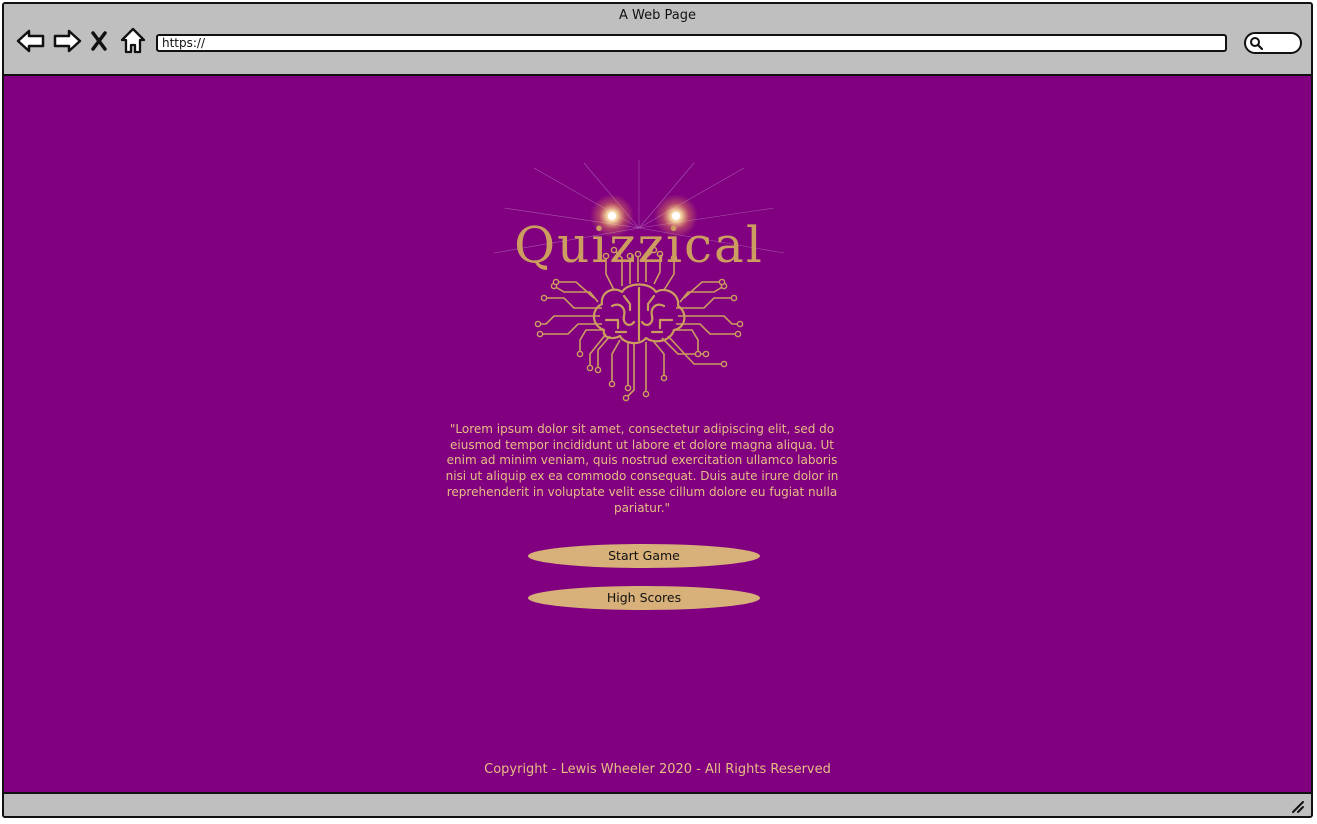 The image size is (1317, 824). Describe the element at coordinates (31, 41) in the screenshot. I see `back-arrow-icon` at that location.